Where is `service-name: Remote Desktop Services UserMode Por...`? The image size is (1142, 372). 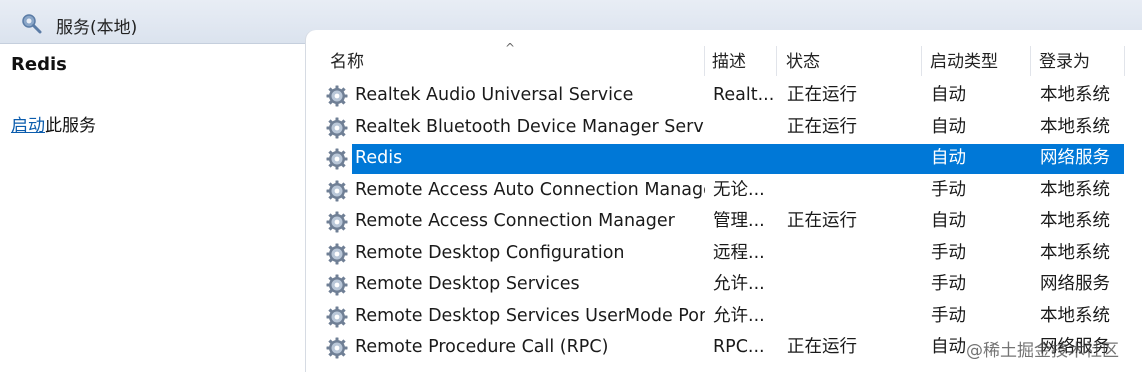
service-name: Remote Desktop Services UserMode Por... is located at coordinates (530, 315).